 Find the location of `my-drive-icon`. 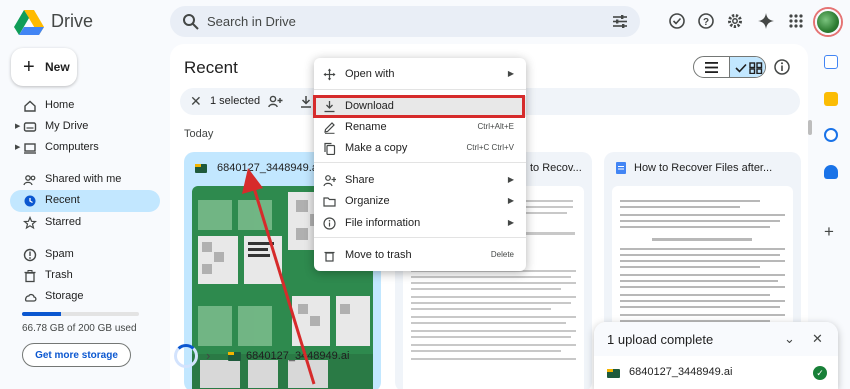

my-drive-icon is located at coordinates (30, 127).